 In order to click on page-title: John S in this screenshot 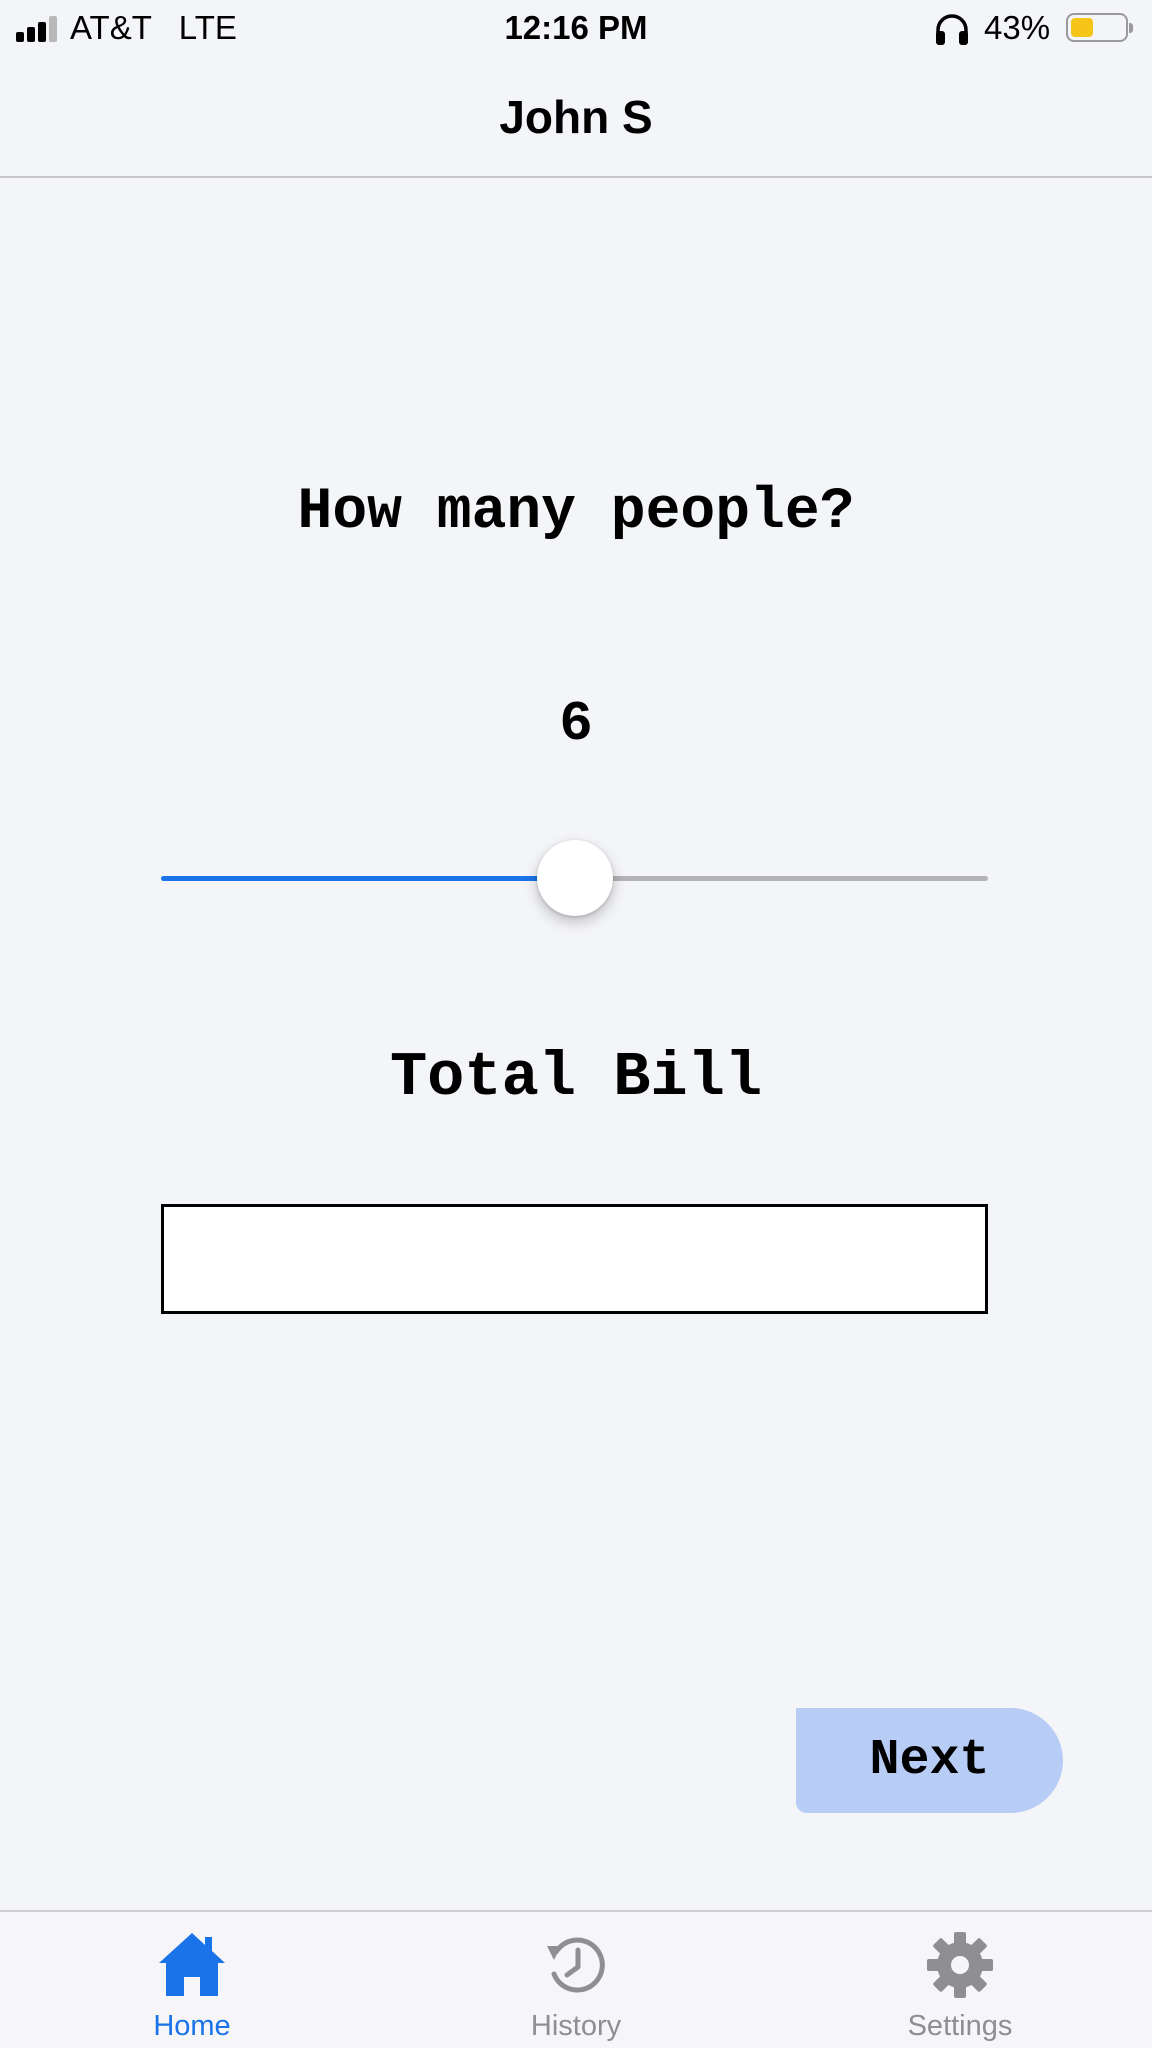, I will do `click(576, 117)`.